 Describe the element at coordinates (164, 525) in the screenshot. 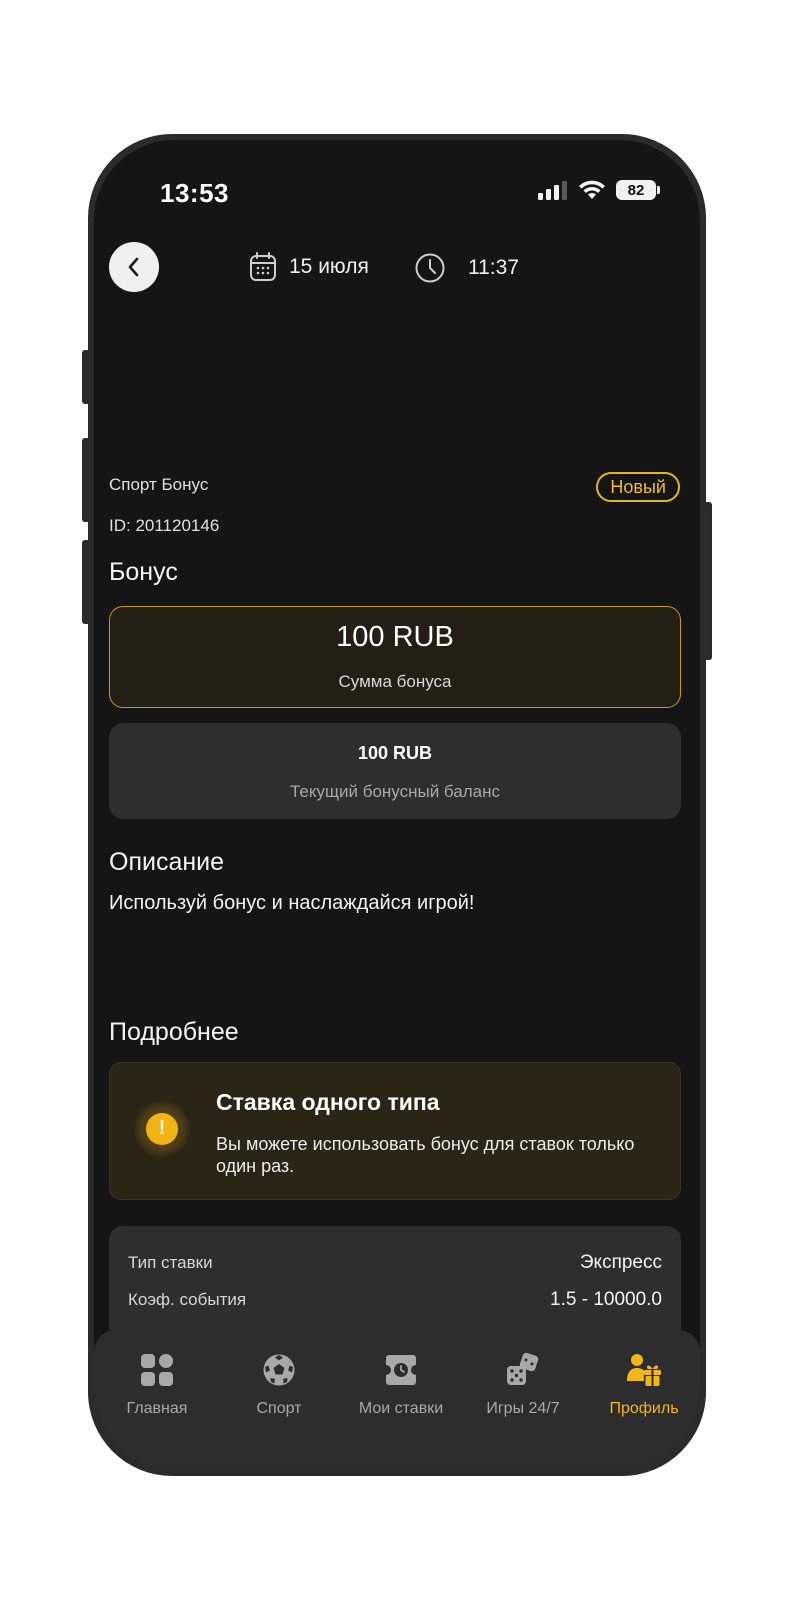

I see `bonus-id-label: ID: 201120146` at that location.